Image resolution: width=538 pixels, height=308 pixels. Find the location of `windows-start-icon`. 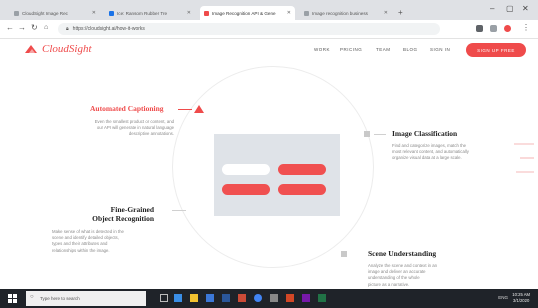

windows-start-icon is located at coordinates (12, 298).